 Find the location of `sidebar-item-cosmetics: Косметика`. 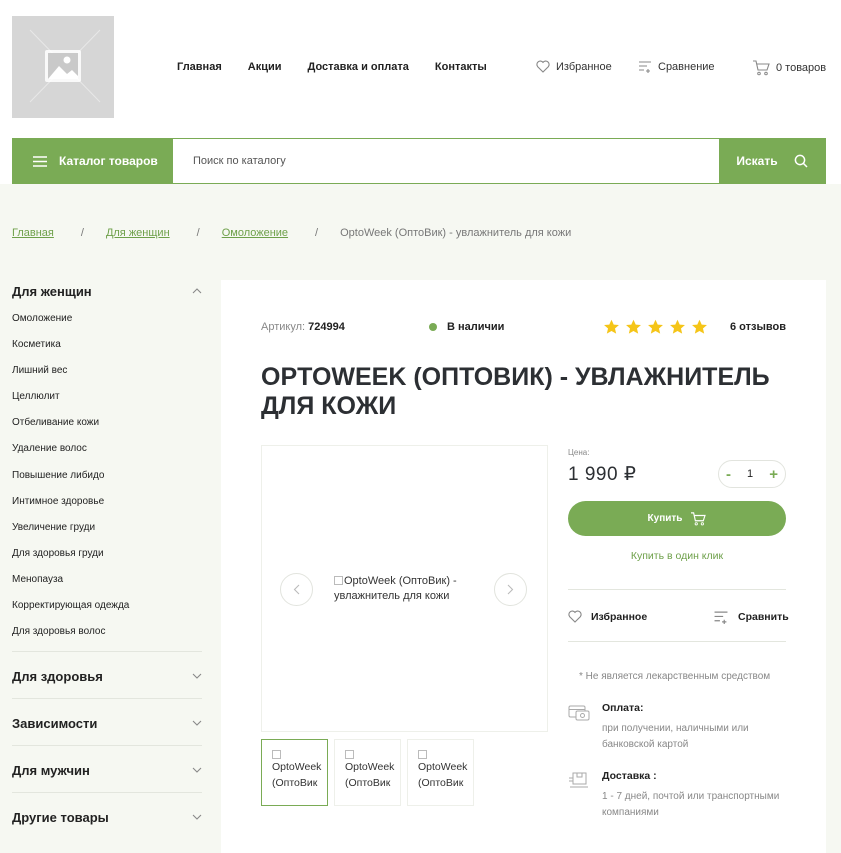

sidebar-item-cosmetics: Косметика is located at coordinates (107, 345).